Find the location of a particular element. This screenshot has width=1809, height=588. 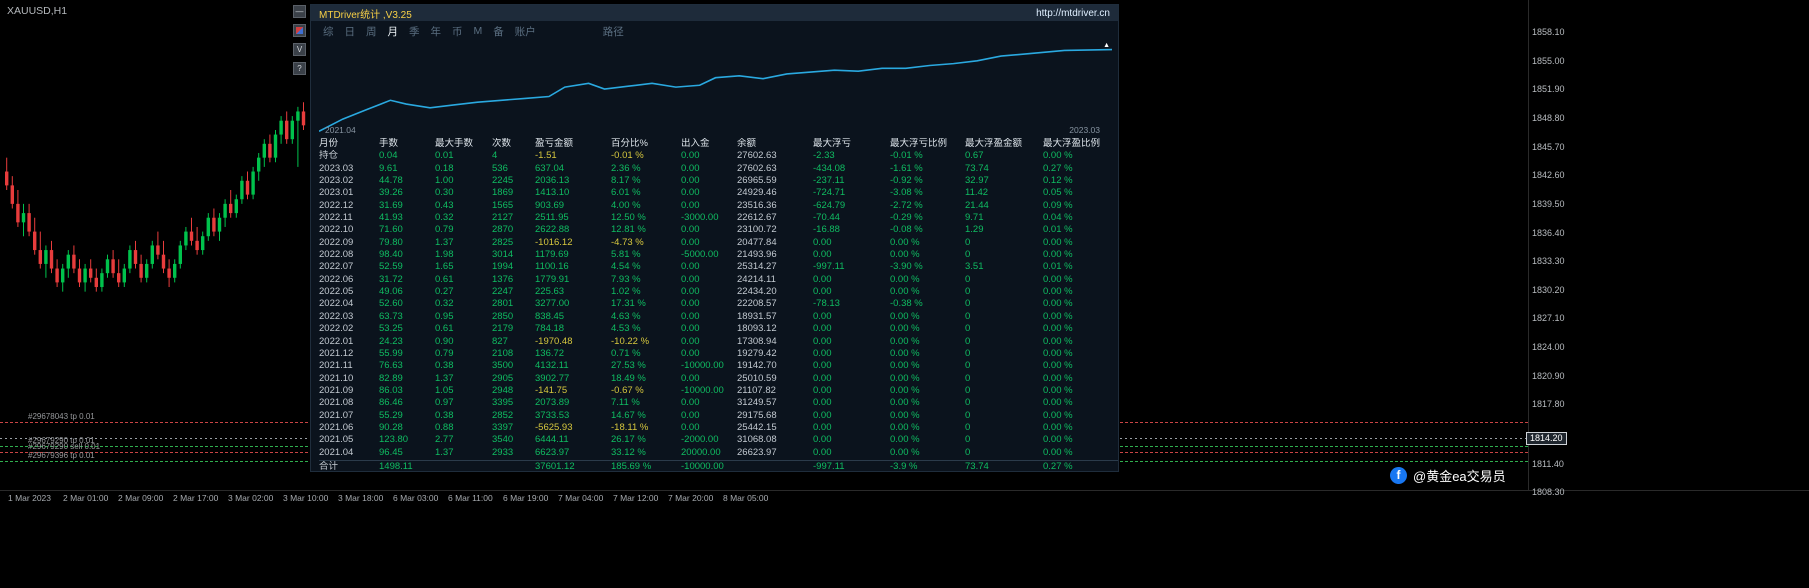

panel-url-link: http://mtdriver.cn is located at coordinates (1073, 13).